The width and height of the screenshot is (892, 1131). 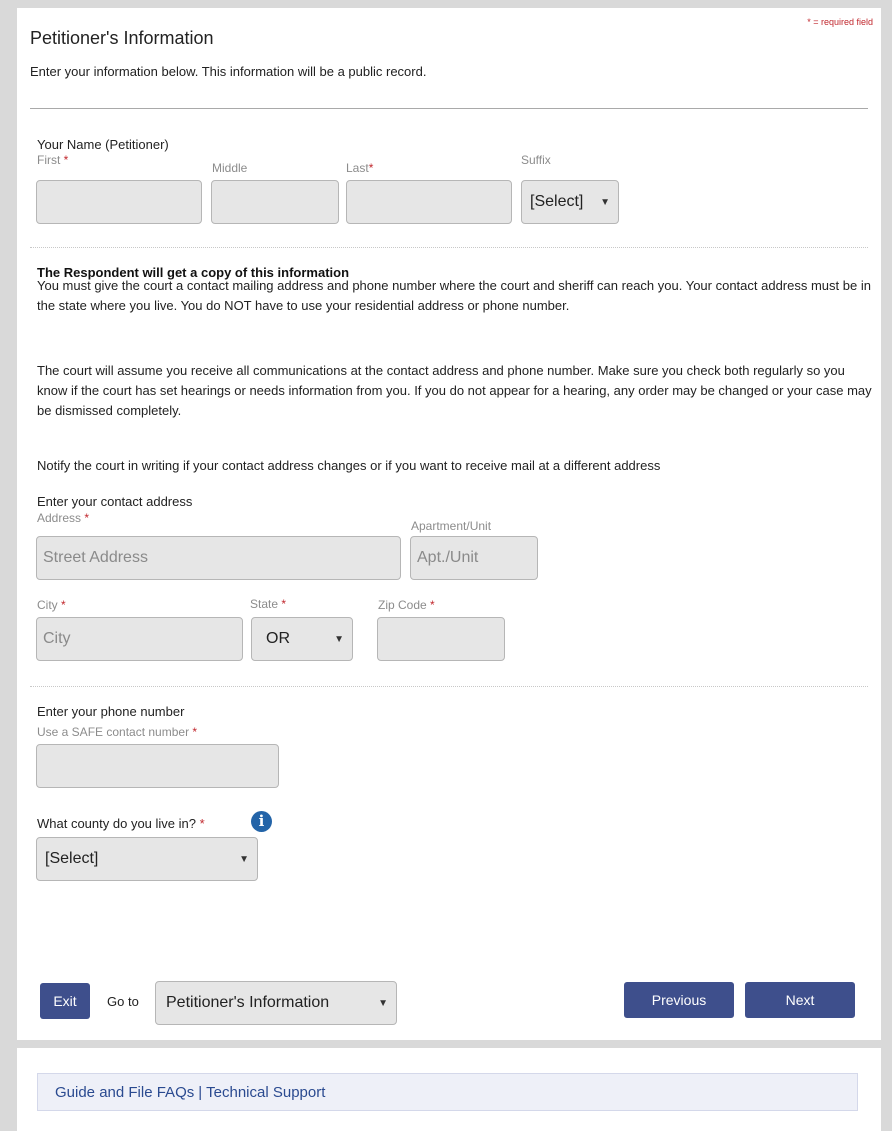 I want to click on footer-card: Guide and File FAQs | Technical Support, so click(x=449, y=1089).